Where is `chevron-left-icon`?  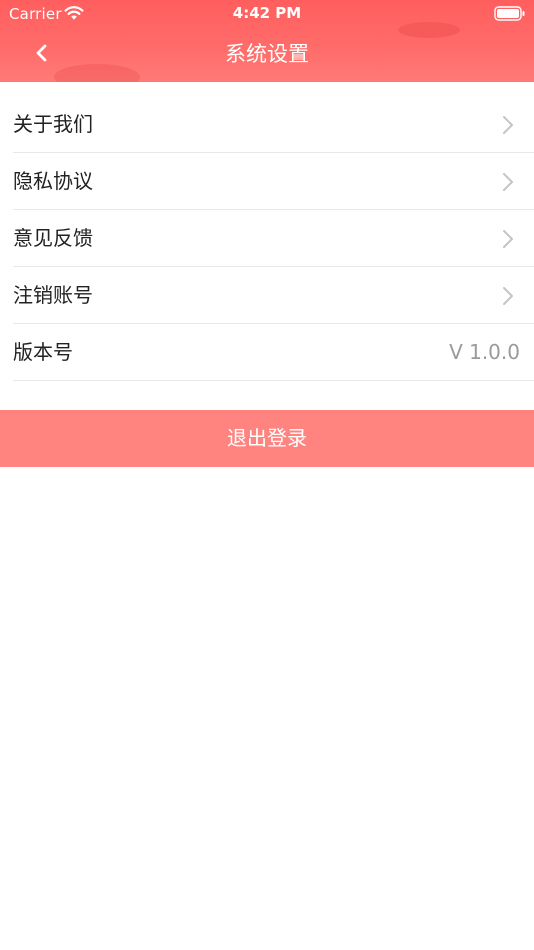
chevron-left-icon is located at coordinates (41, 53).